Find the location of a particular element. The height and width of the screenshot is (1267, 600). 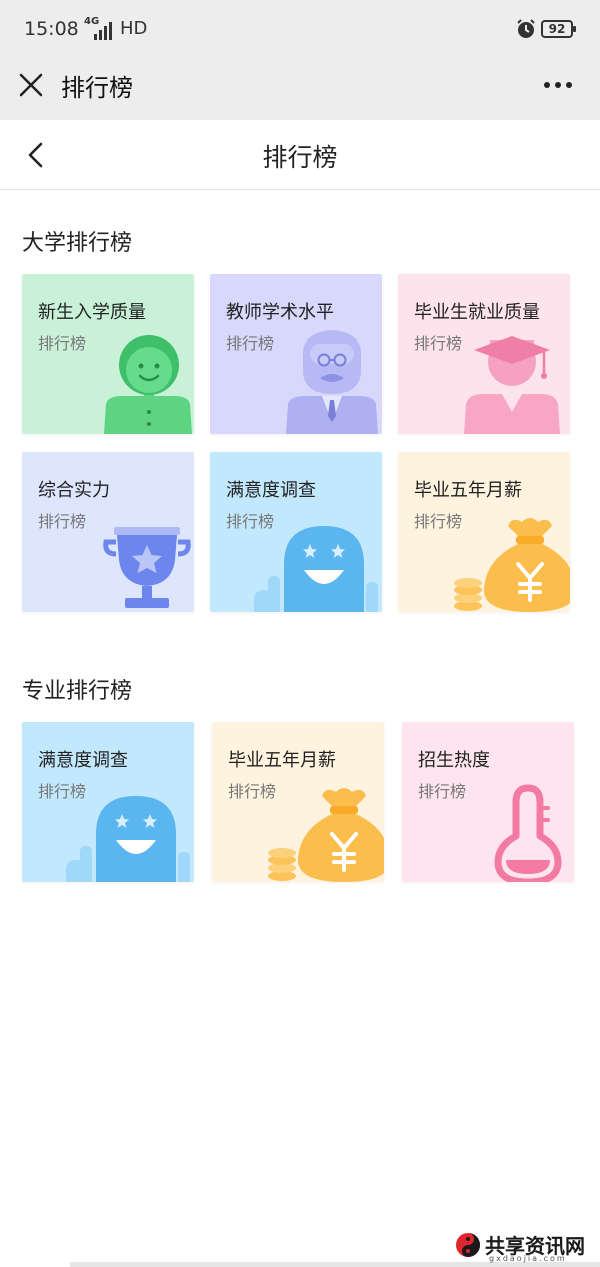

alarm-icon is located at coordinates (526, 28).